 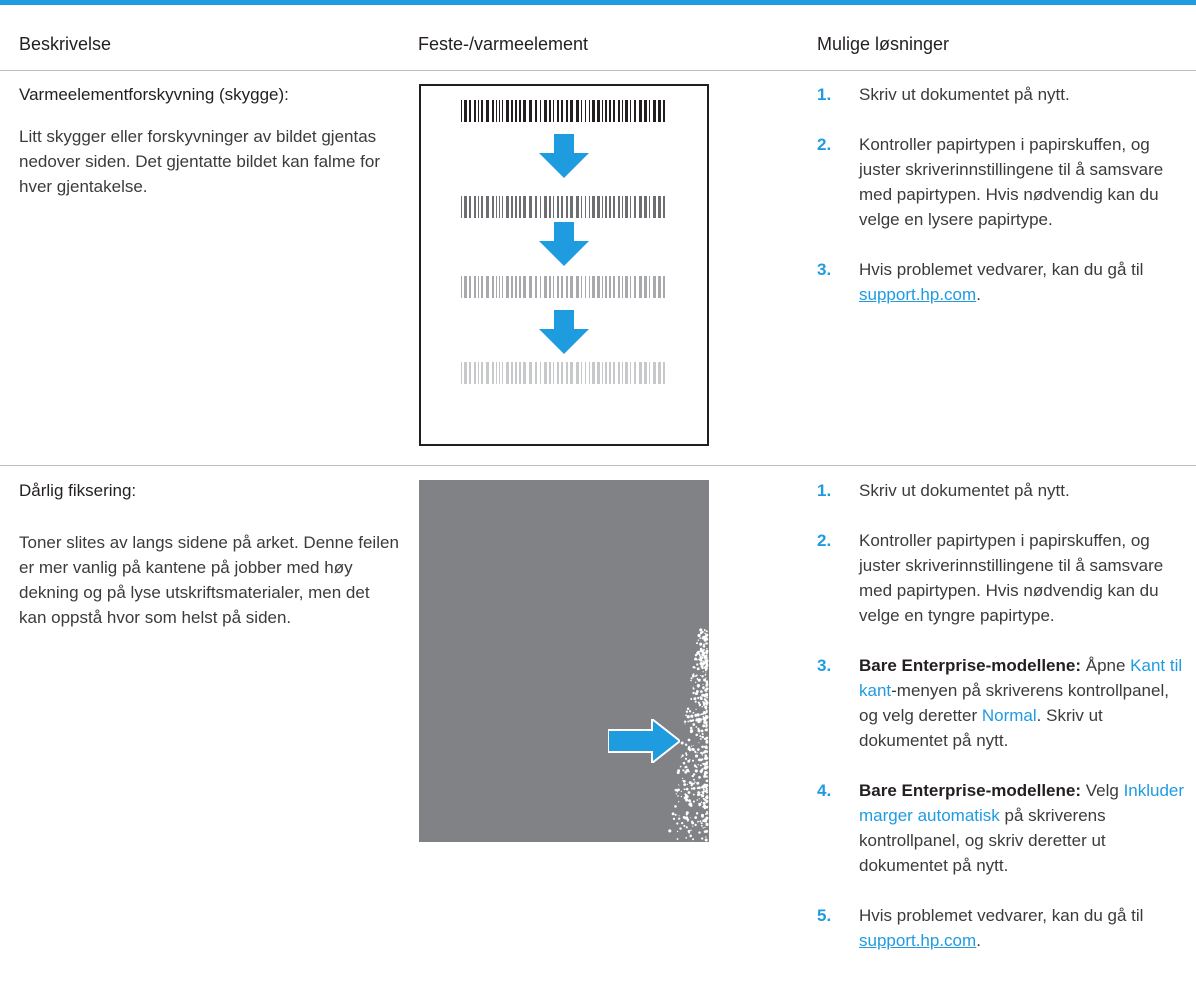 I want to click on barcode-light, so click(x=563, y=287).